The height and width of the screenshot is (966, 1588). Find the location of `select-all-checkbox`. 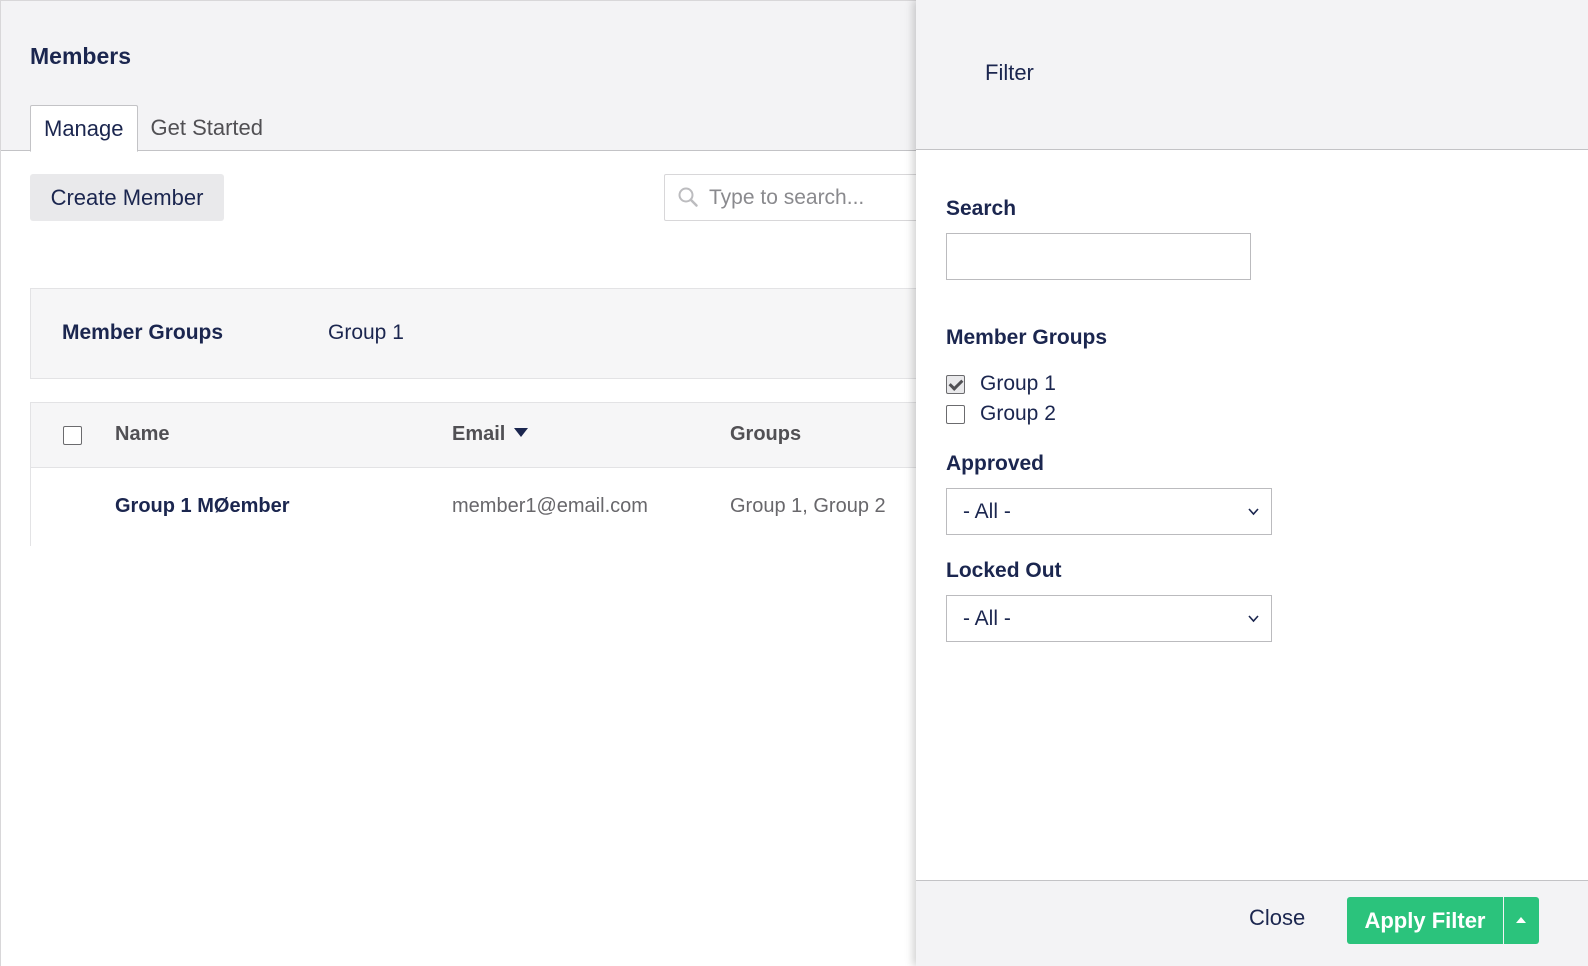

select-all-checkbox is located at coordinates (72, 435).